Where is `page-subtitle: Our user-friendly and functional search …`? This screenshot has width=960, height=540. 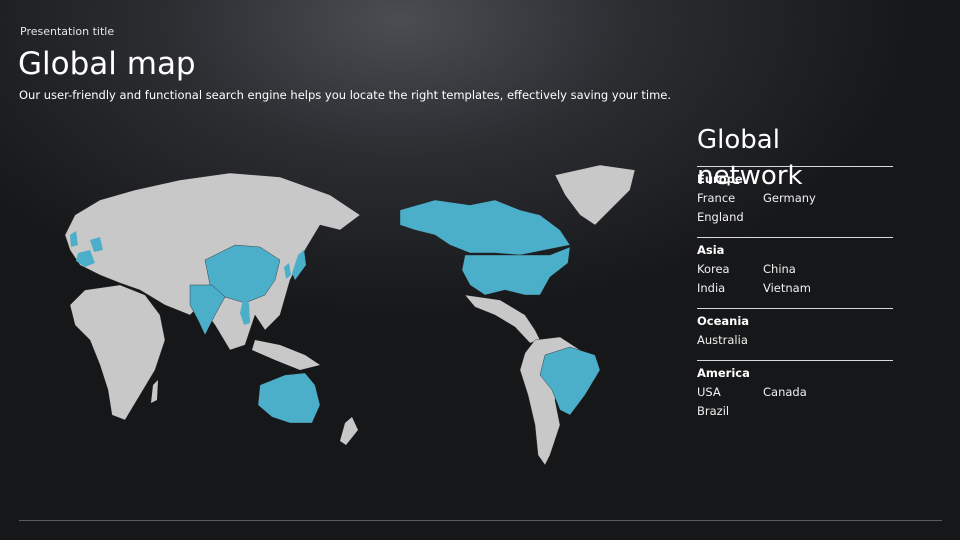
page-subtitle: Our user-friendly and functional search … is located at coordinates (345, 95).